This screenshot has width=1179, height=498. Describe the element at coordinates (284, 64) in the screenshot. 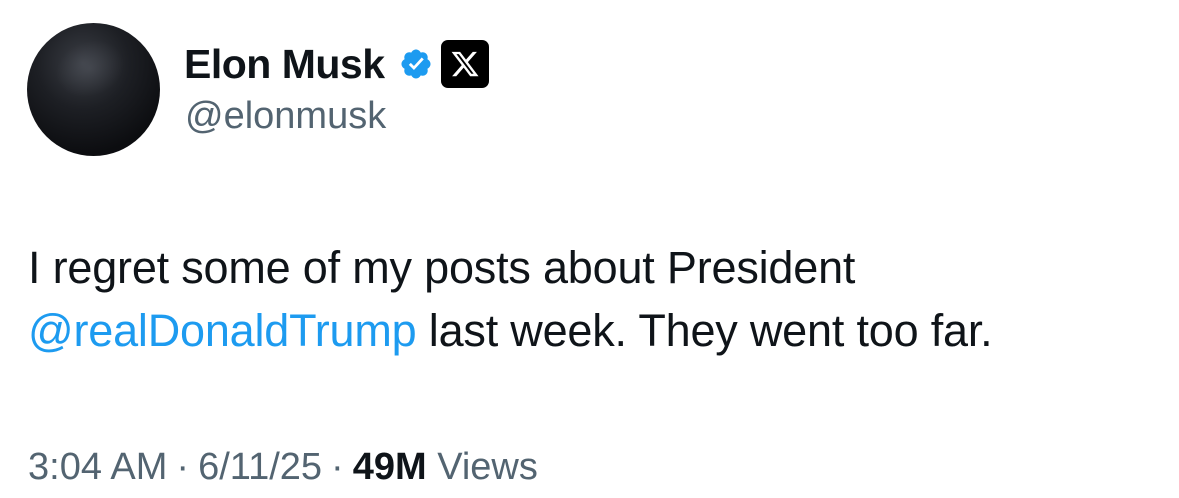

I see `author-display-name: Elon Musk` at that location.